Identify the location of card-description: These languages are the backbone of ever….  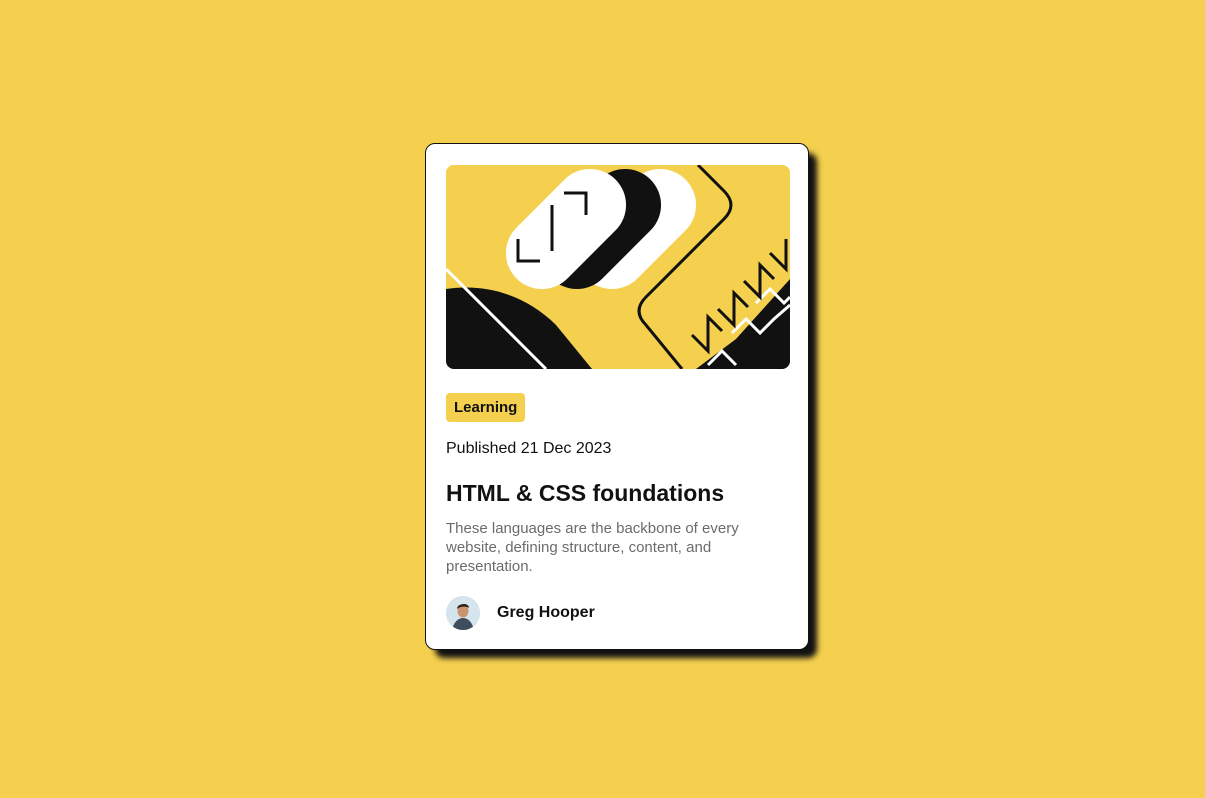
(592, 547).